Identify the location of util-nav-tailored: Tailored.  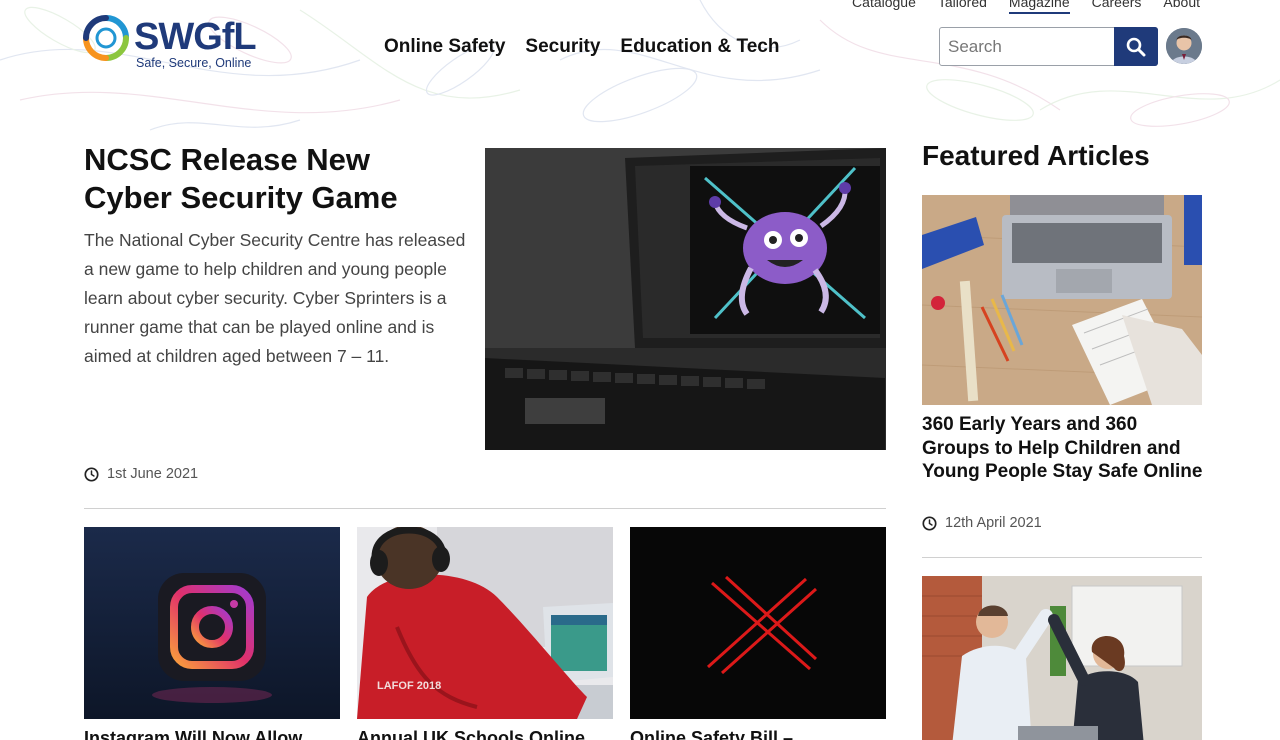
(962, 7).